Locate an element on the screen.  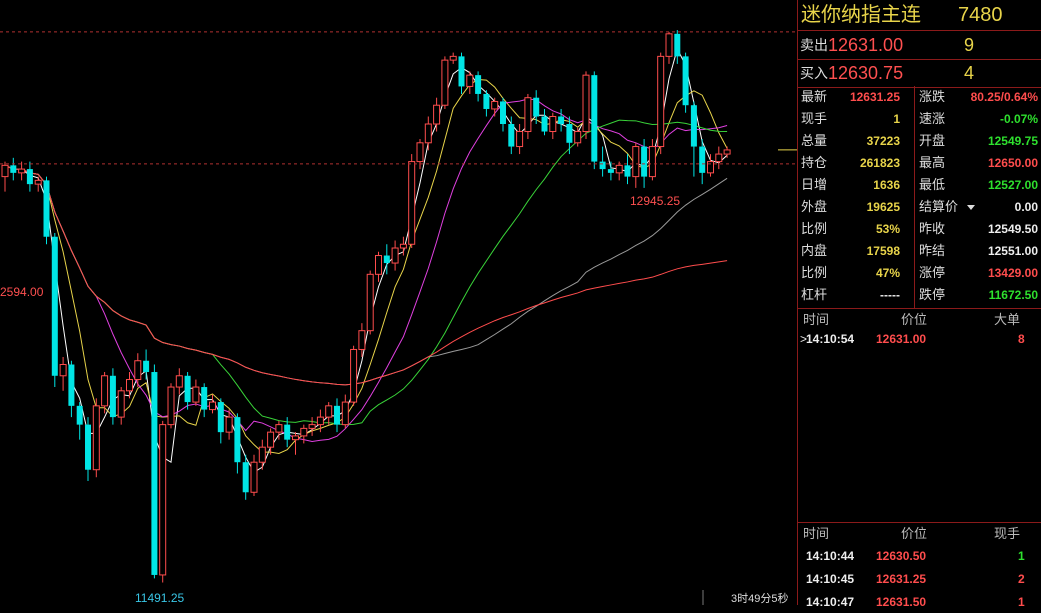
quote-label-left: 内盘 is located at coordinates (814, 250).